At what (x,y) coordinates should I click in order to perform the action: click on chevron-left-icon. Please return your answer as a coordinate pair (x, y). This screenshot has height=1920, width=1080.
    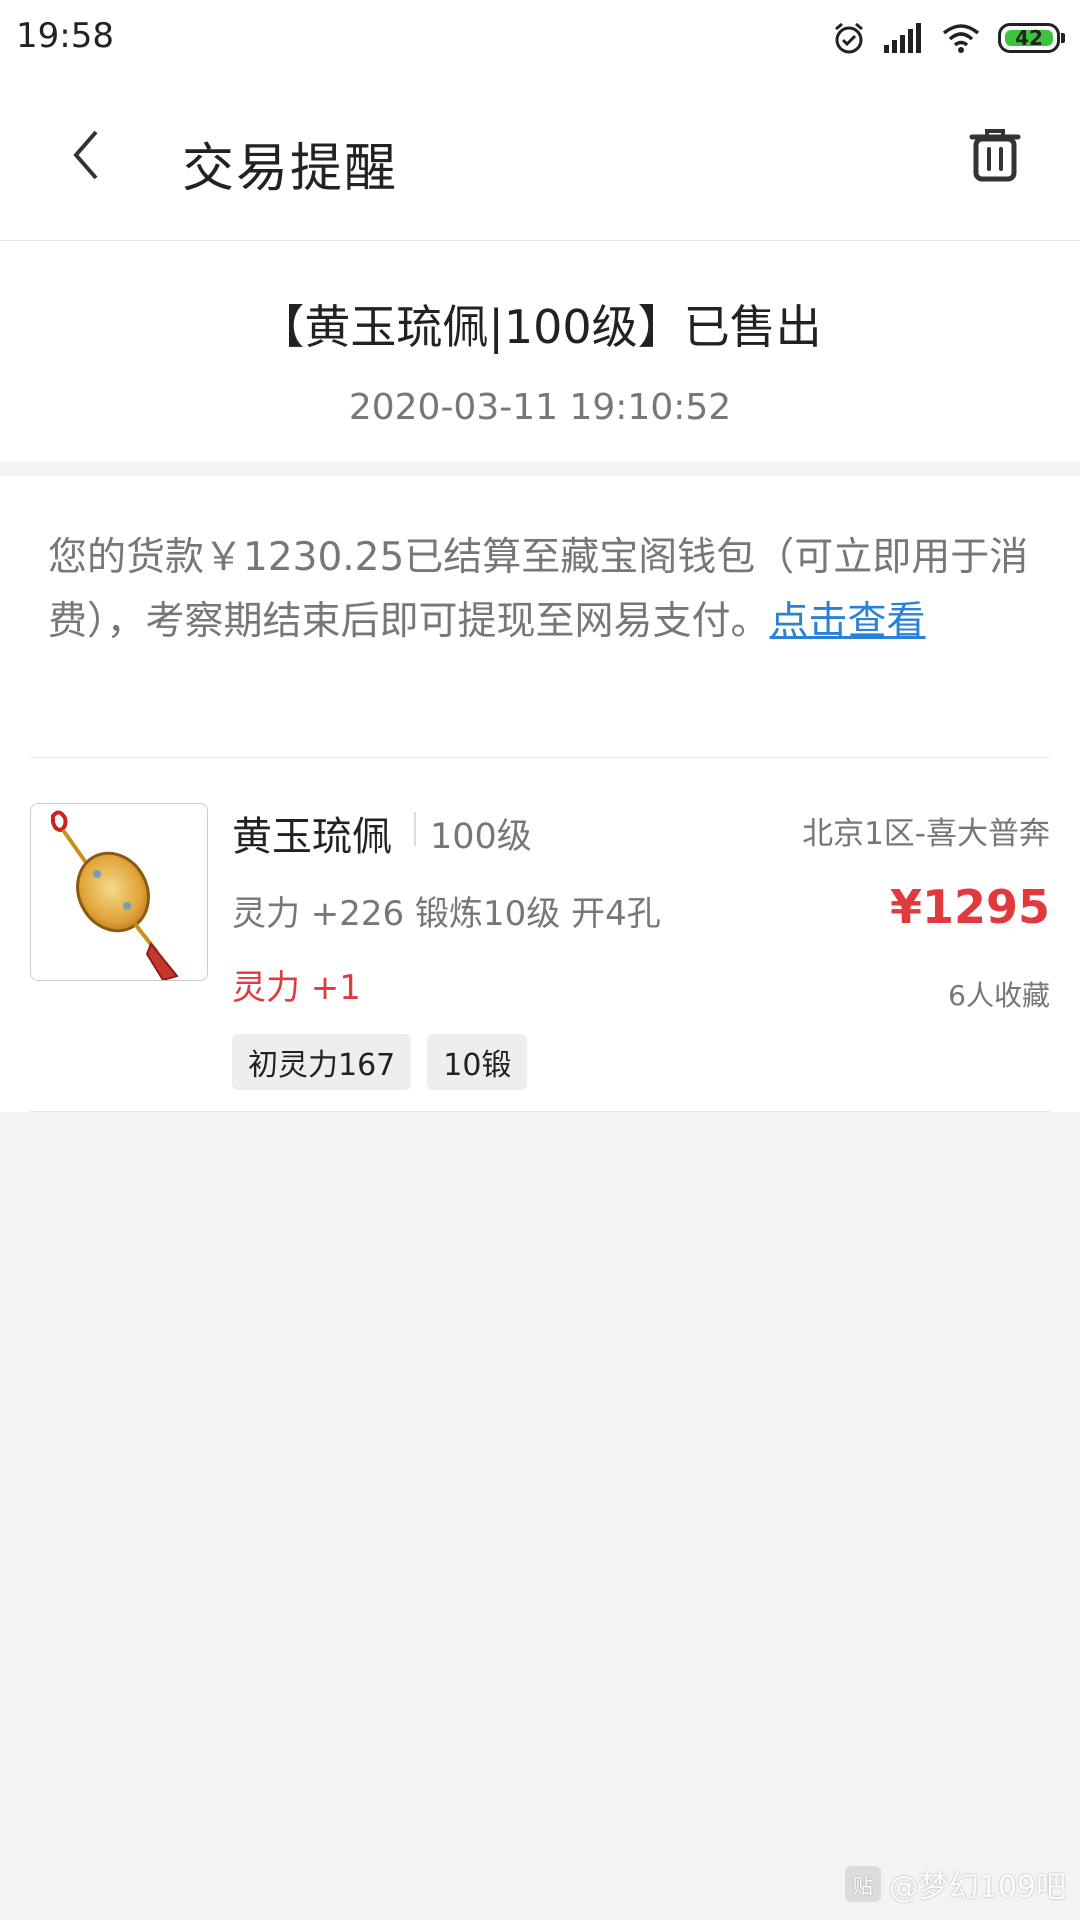
    Looking at the image, I should click on (85, 155).